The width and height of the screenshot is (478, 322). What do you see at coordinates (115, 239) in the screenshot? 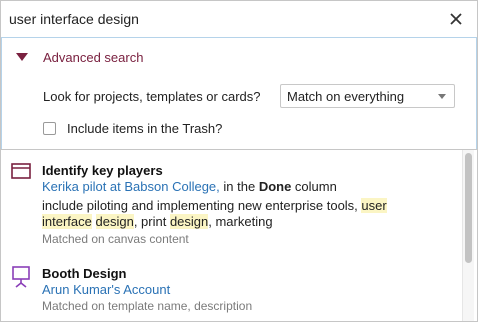
I see `result-matched-on: Matched on canvas content` at bounding box center [115, 239].